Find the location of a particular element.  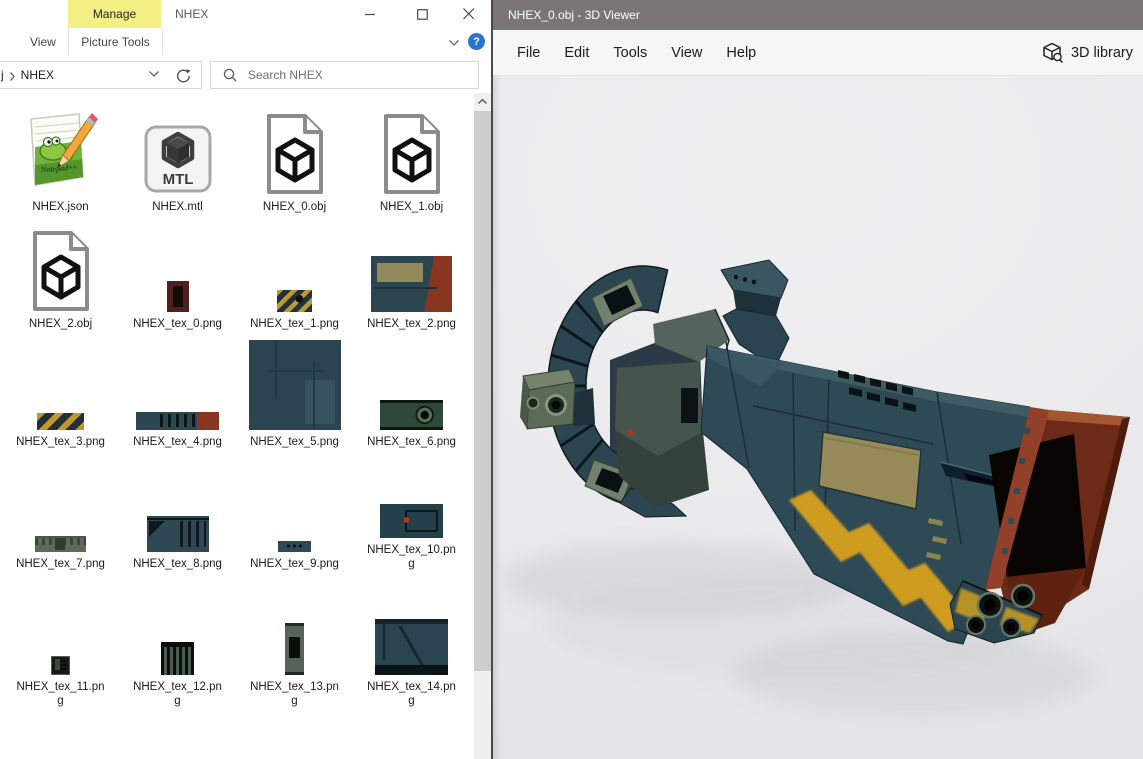

3d-library-cube-icon is located at coordinates (1053, 52).